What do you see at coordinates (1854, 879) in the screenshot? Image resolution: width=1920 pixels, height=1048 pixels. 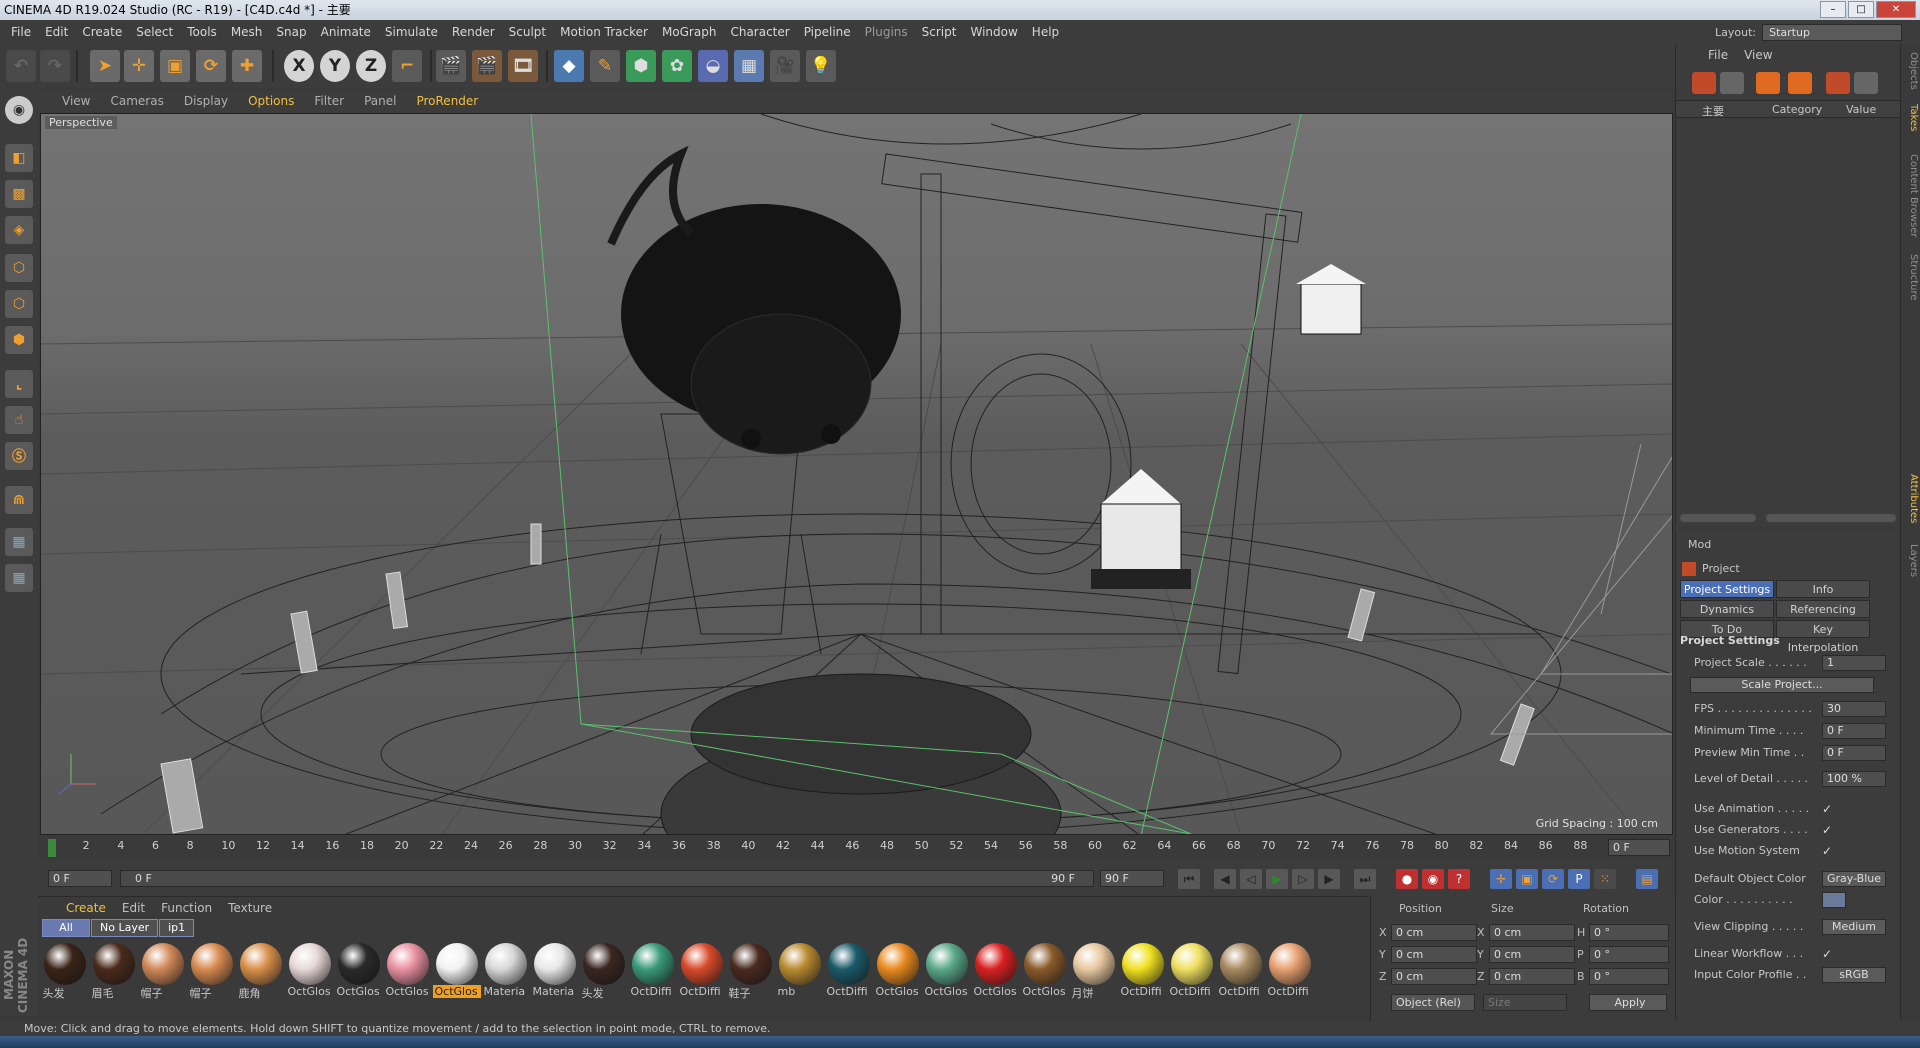 I see `attribute-dropdown: Gray-Blue` at bounding box center [1854, 879].